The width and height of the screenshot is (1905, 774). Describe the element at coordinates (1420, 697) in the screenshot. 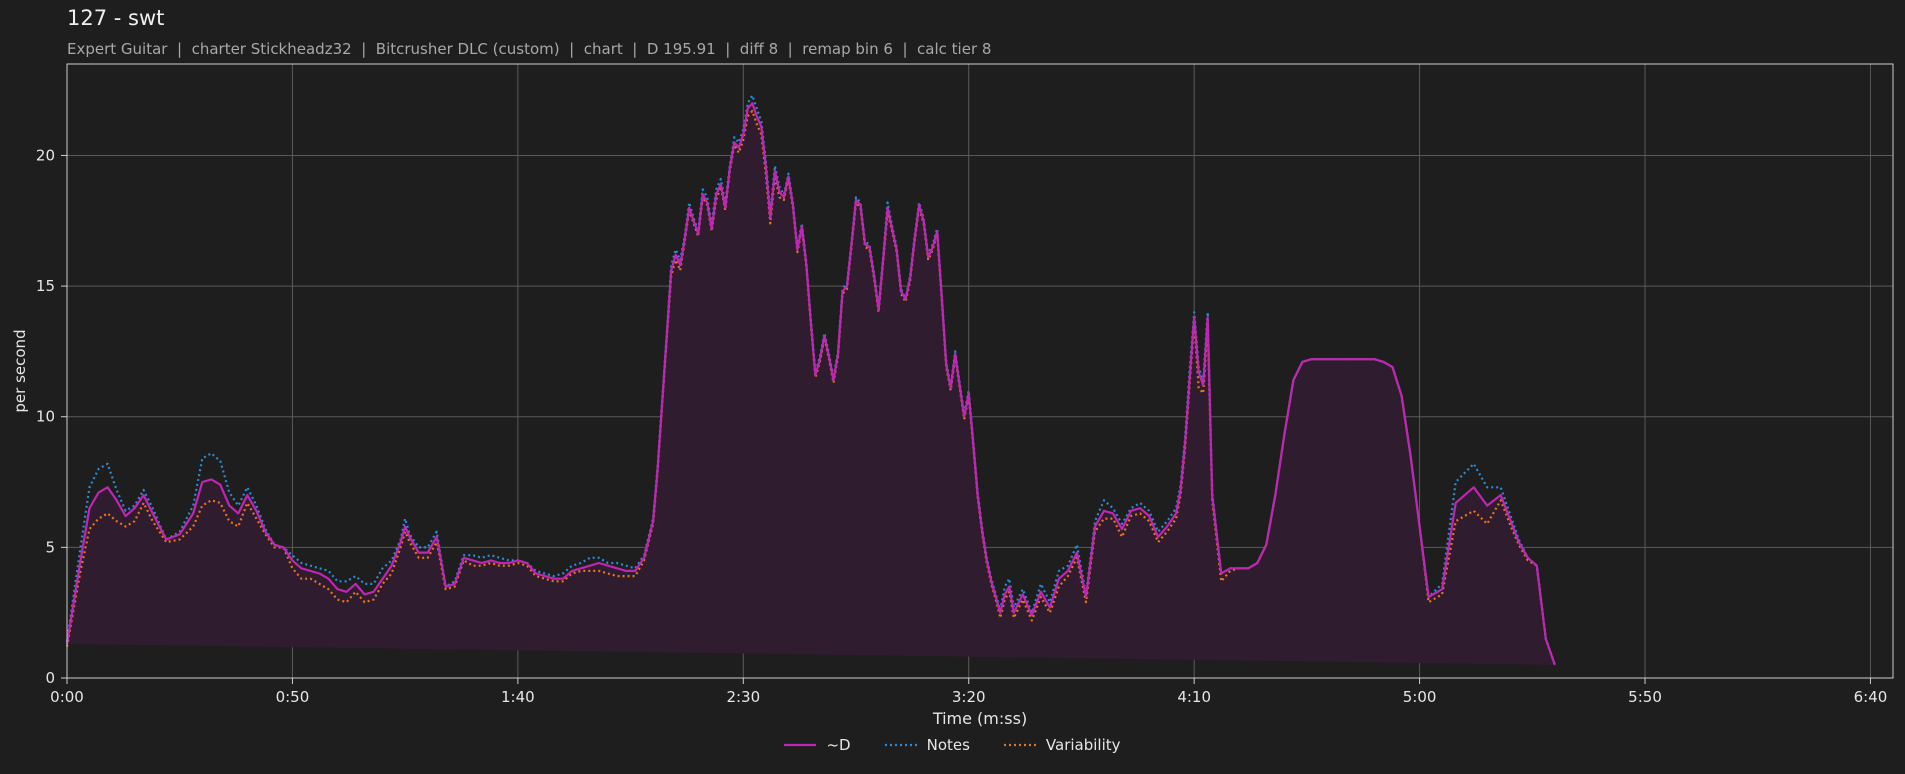

I see `x-tick-label: 5:00` at that location.